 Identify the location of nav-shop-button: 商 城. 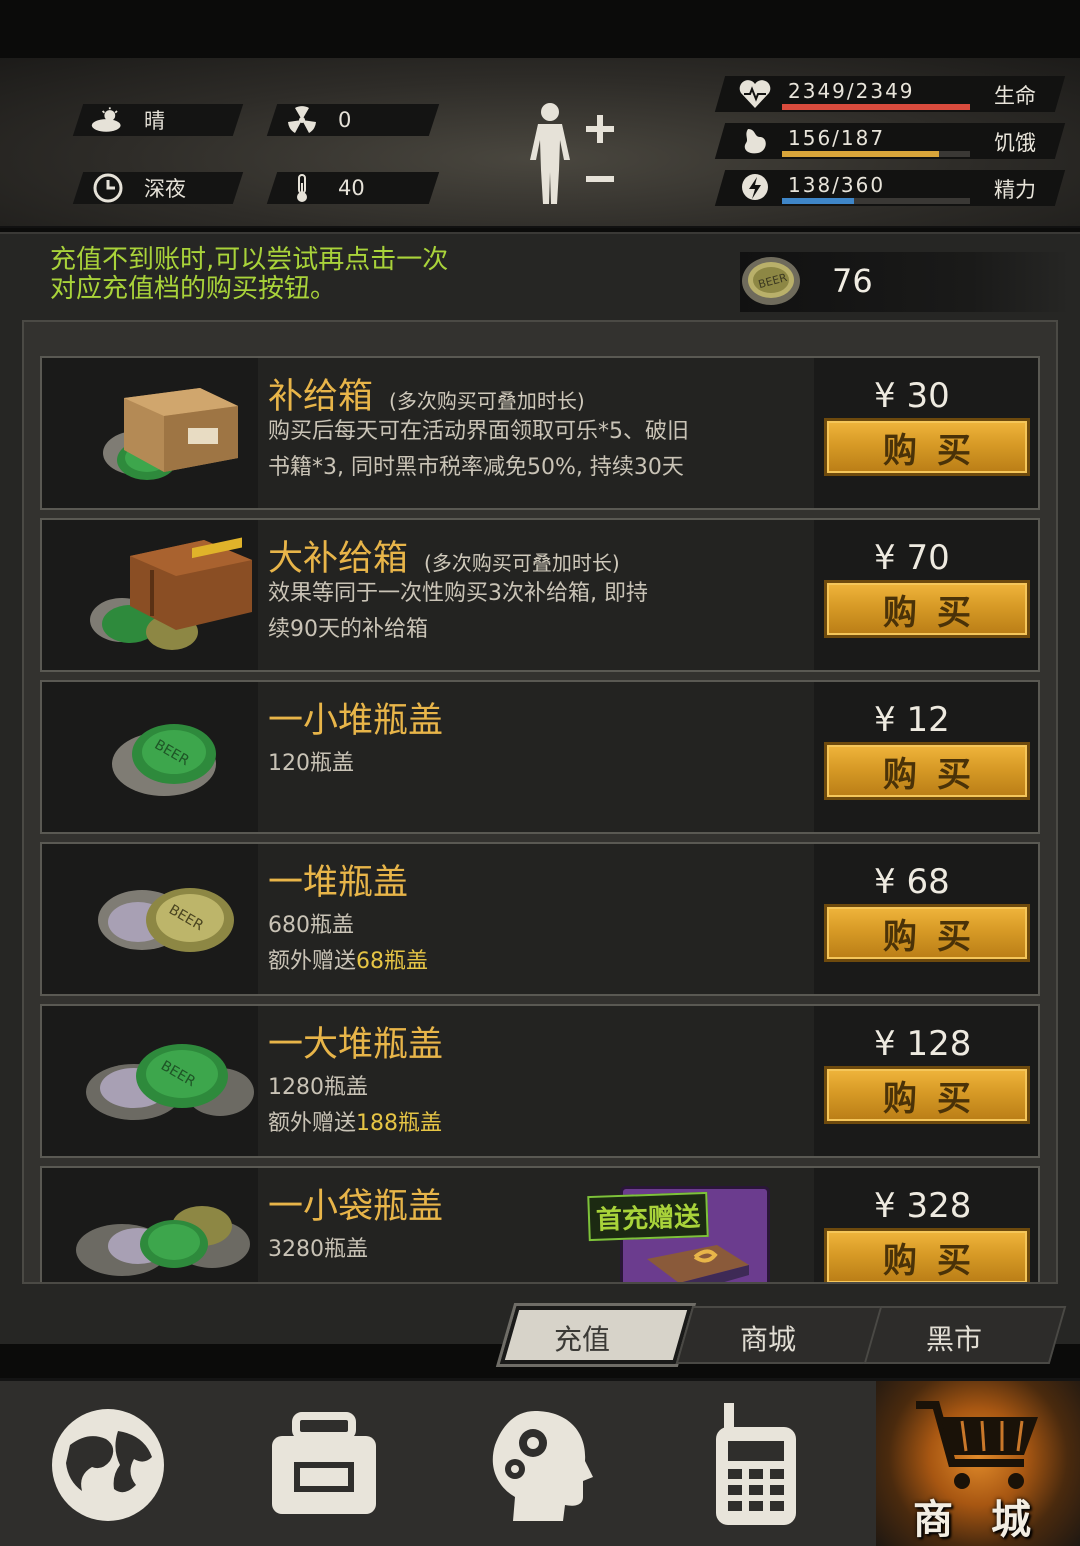
(978, 1463).